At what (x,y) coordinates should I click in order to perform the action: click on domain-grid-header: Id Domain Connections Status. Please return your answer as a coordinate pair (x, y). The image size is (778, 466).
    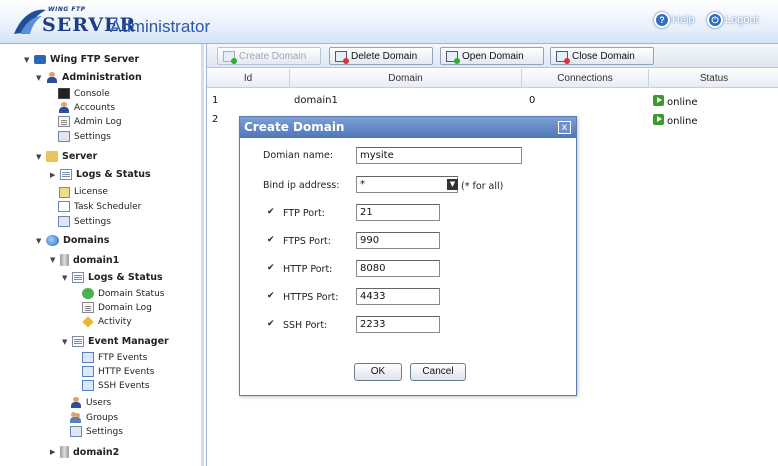
    Looking at the image, I should click on (492, 78).